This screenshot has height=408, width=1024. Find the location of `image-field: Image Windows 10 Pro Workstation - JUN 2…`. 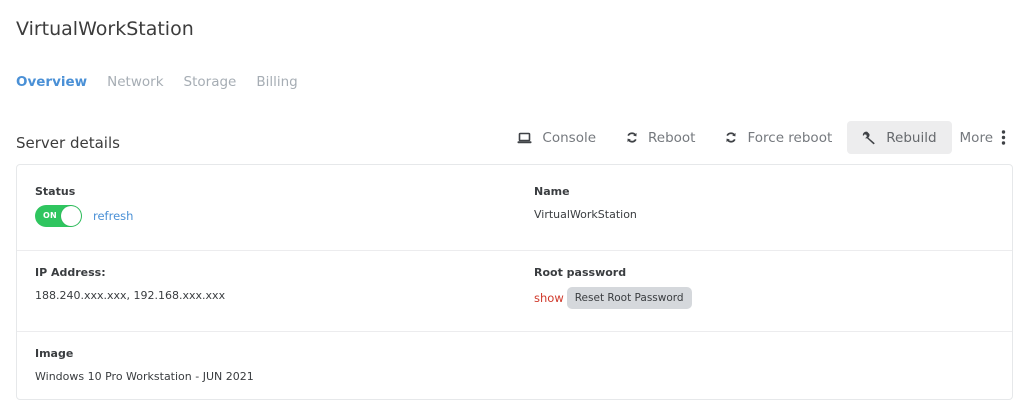

image-field: Image Windows 10 Pro Workstation - JUN 2… is located at coordinates (144, 365).